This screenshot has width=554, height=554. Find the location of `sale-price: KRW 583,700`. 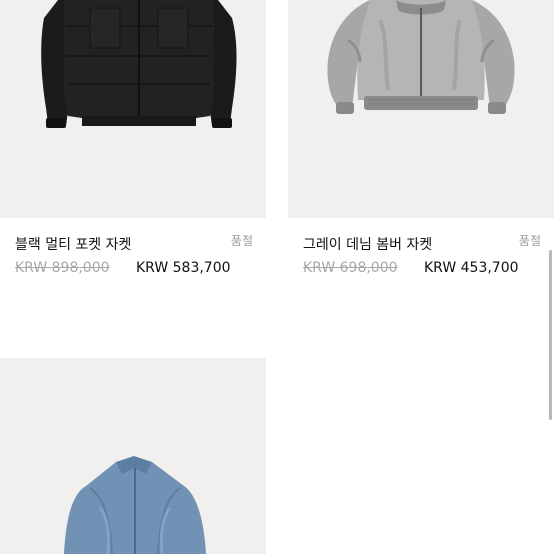

sale-price: KRW 583,700 is located at coordinates (183, 268).